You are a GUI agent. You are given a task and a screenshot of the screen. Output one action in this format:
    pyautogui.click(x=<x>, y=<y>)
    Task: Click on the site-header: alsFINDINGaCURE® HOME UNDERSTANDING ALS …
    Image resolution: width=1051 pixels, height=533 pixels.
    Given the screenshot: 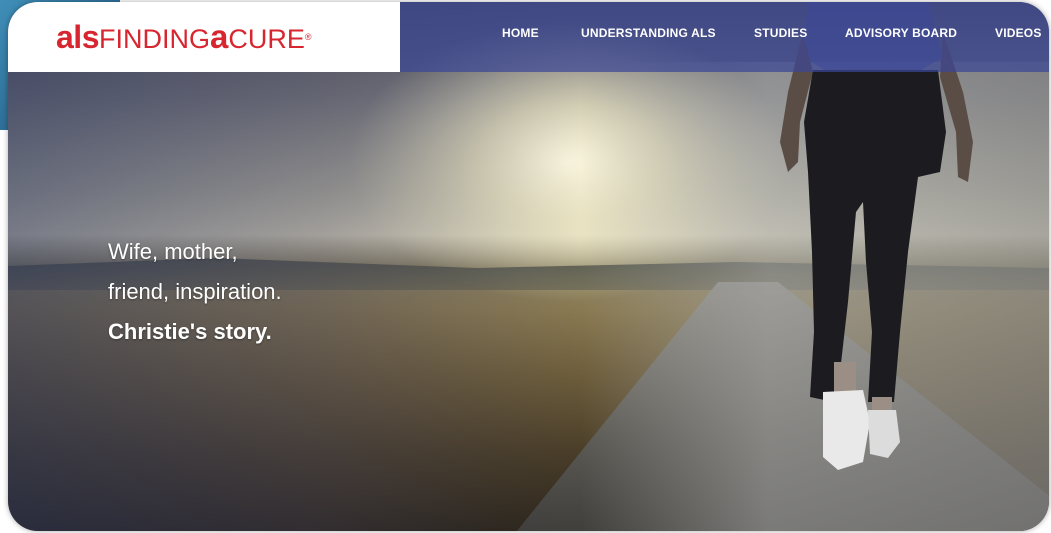 What is the action you would take?
    pyautogui.click(x=528, y=37)
    